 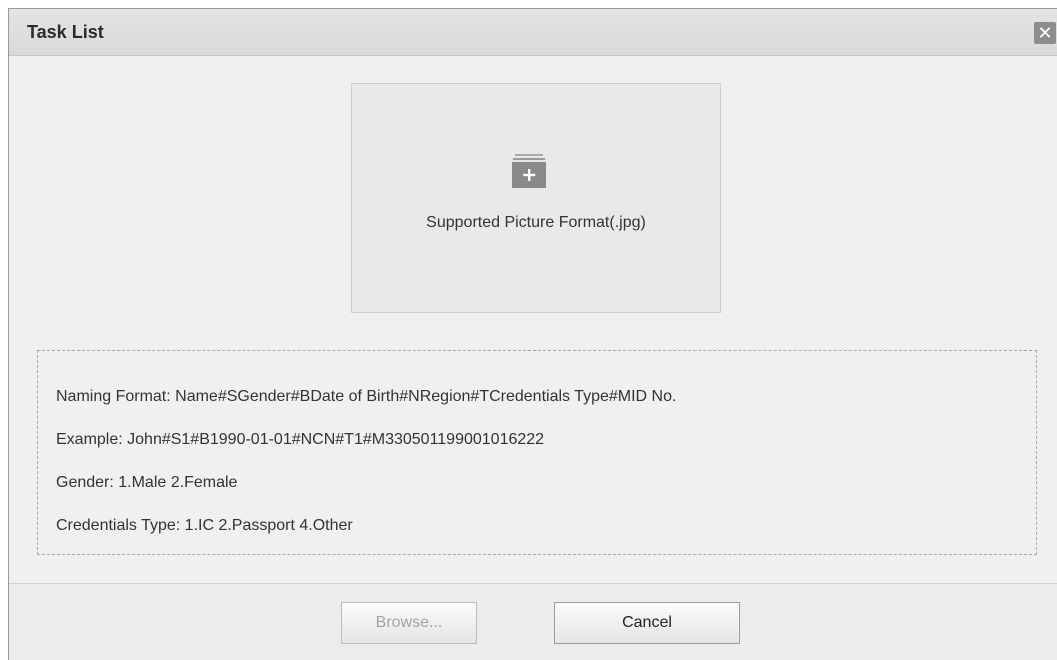 I want to click on dialog-footer: Browse... Cancel, so click(x=533, y=621).